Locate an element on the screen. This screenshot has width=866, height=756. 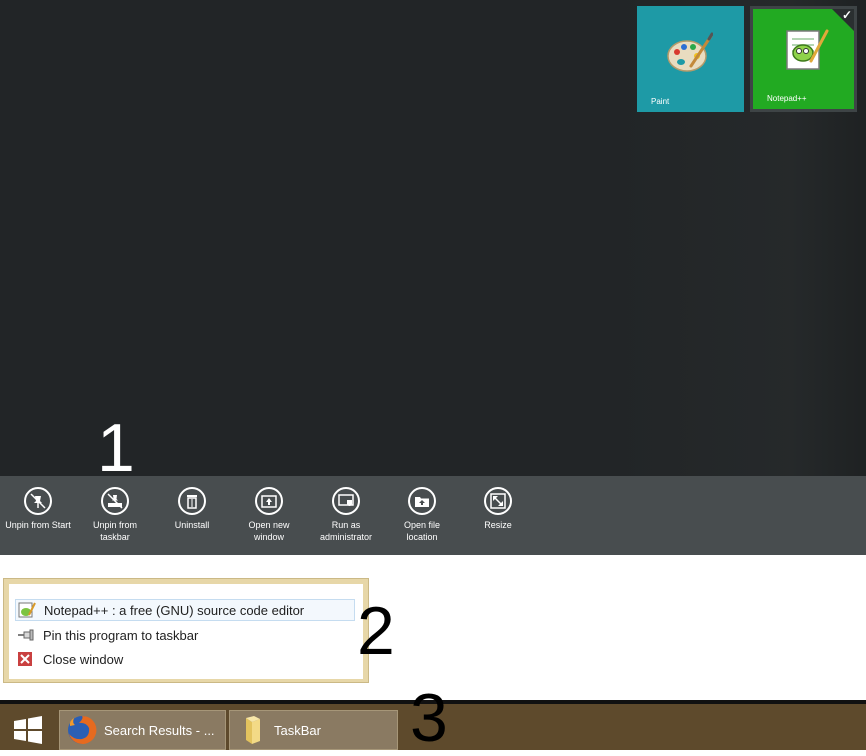
firefox-icon is located at coordinates (82, 730).